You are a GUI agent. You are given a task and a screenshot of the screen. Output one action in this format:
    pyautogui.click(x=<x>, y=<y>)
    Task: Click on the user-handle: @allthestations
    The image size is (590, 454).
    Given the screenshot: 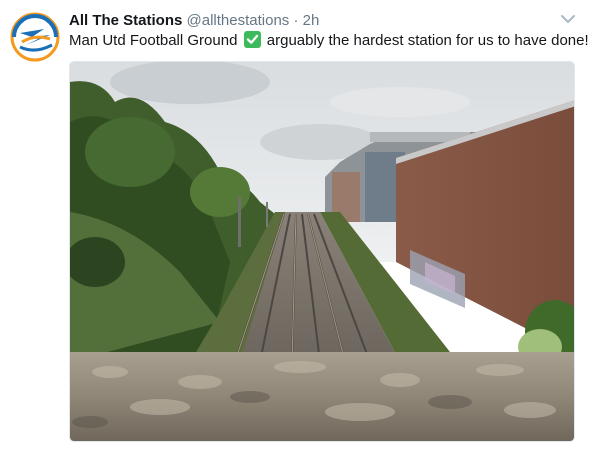 What is the action you would take?
    pyautogui.click(x=238, y=20)
    